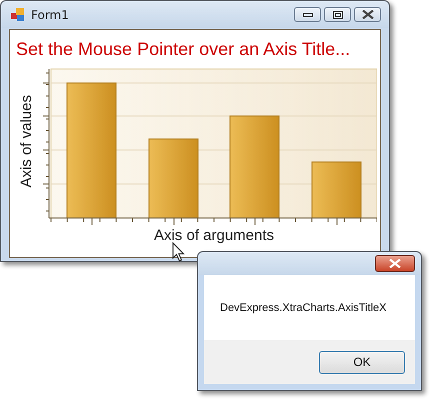 This screenshot has height=401, width=431. I want to click on ok-button: OK, so click(362, 362).